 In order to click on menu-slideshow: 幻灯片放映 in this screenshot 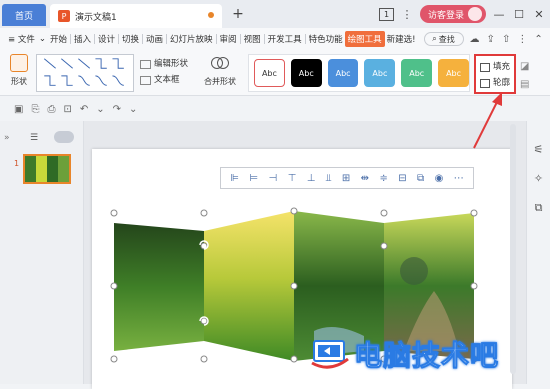, I will do `click(191, 39)`.